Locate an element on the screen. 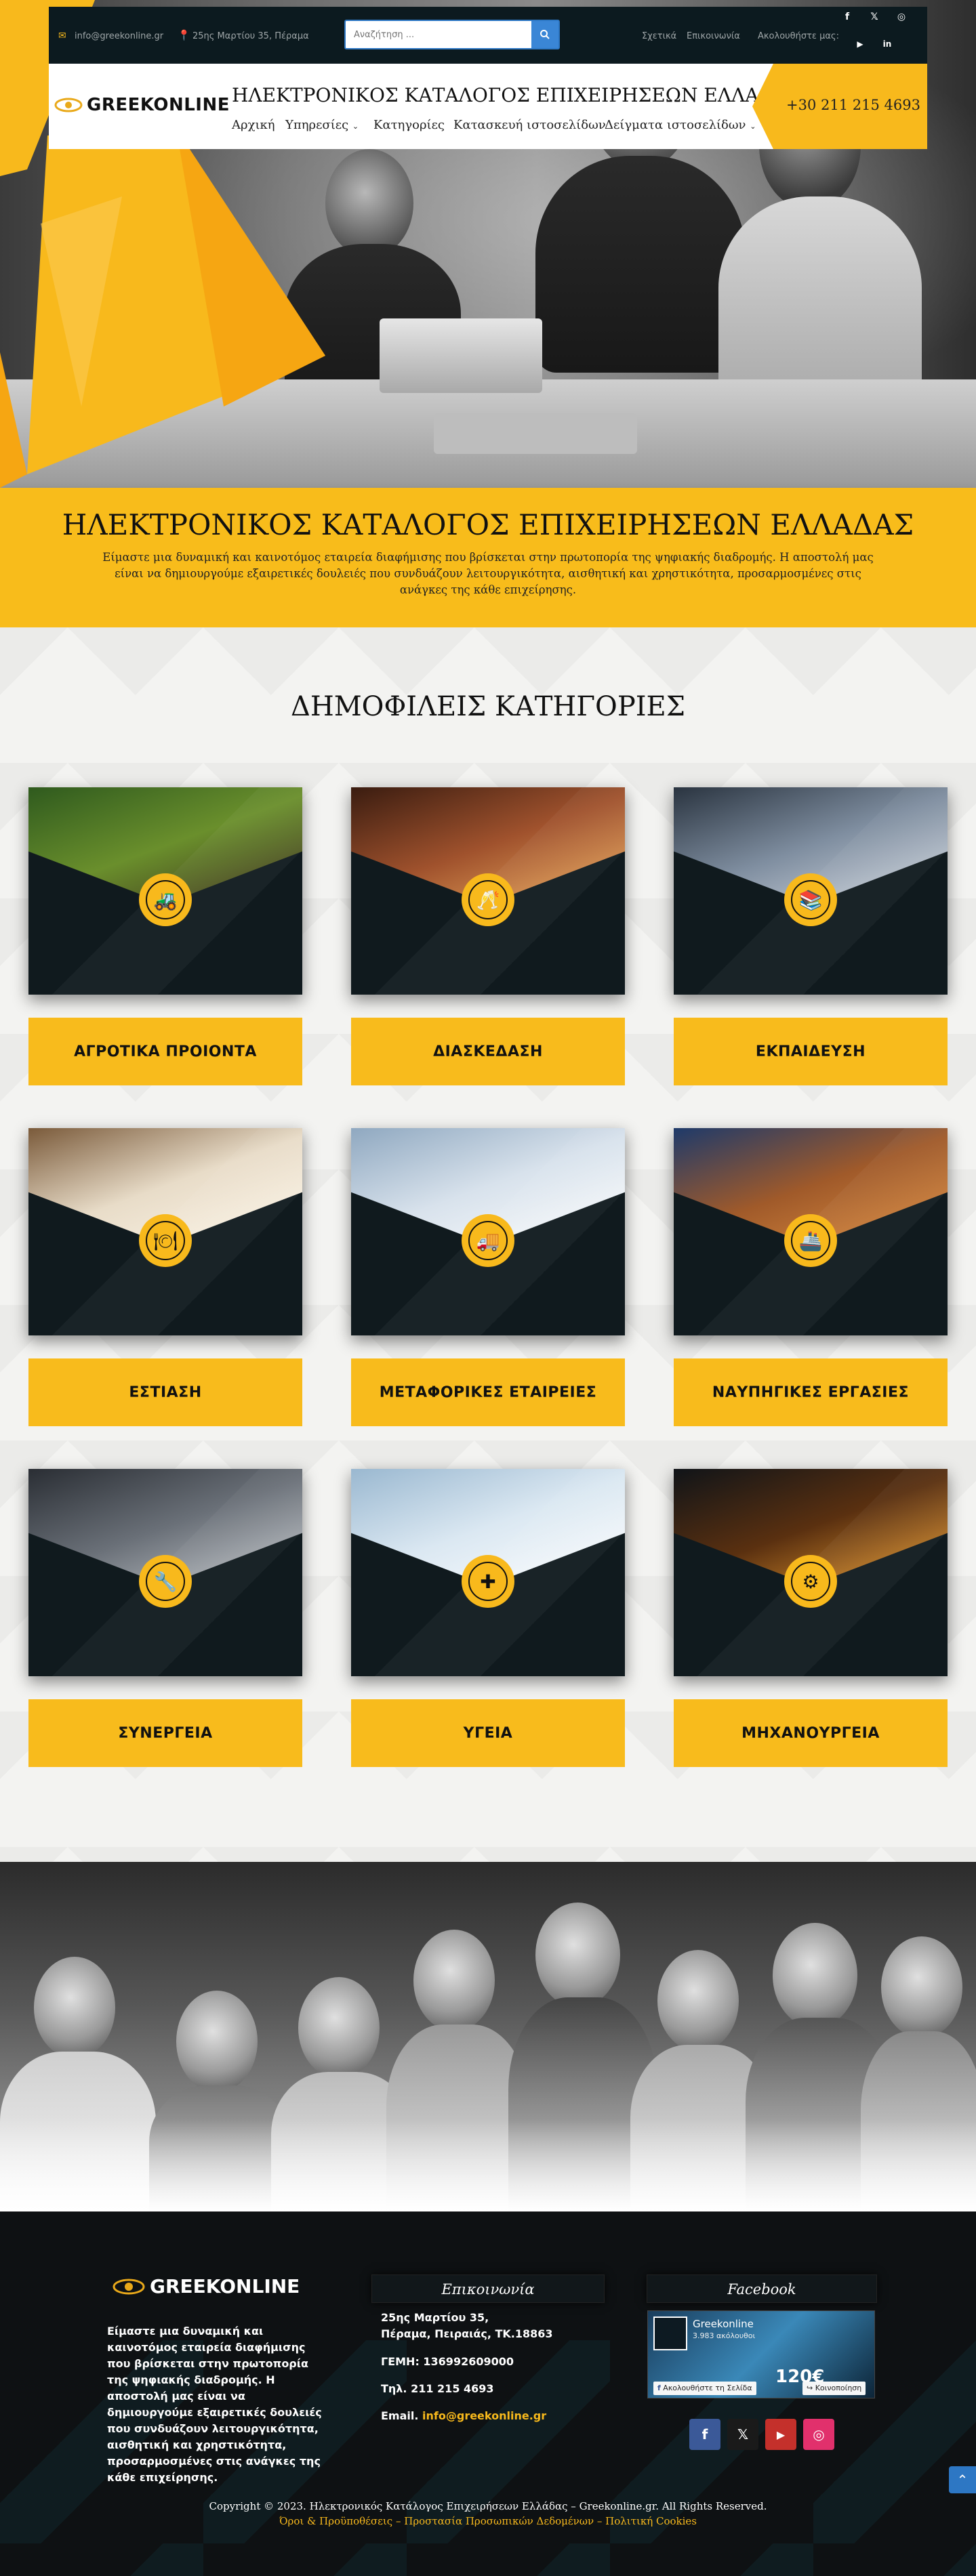  x-icon: 𝕏 is located at coordinates (875, 16).